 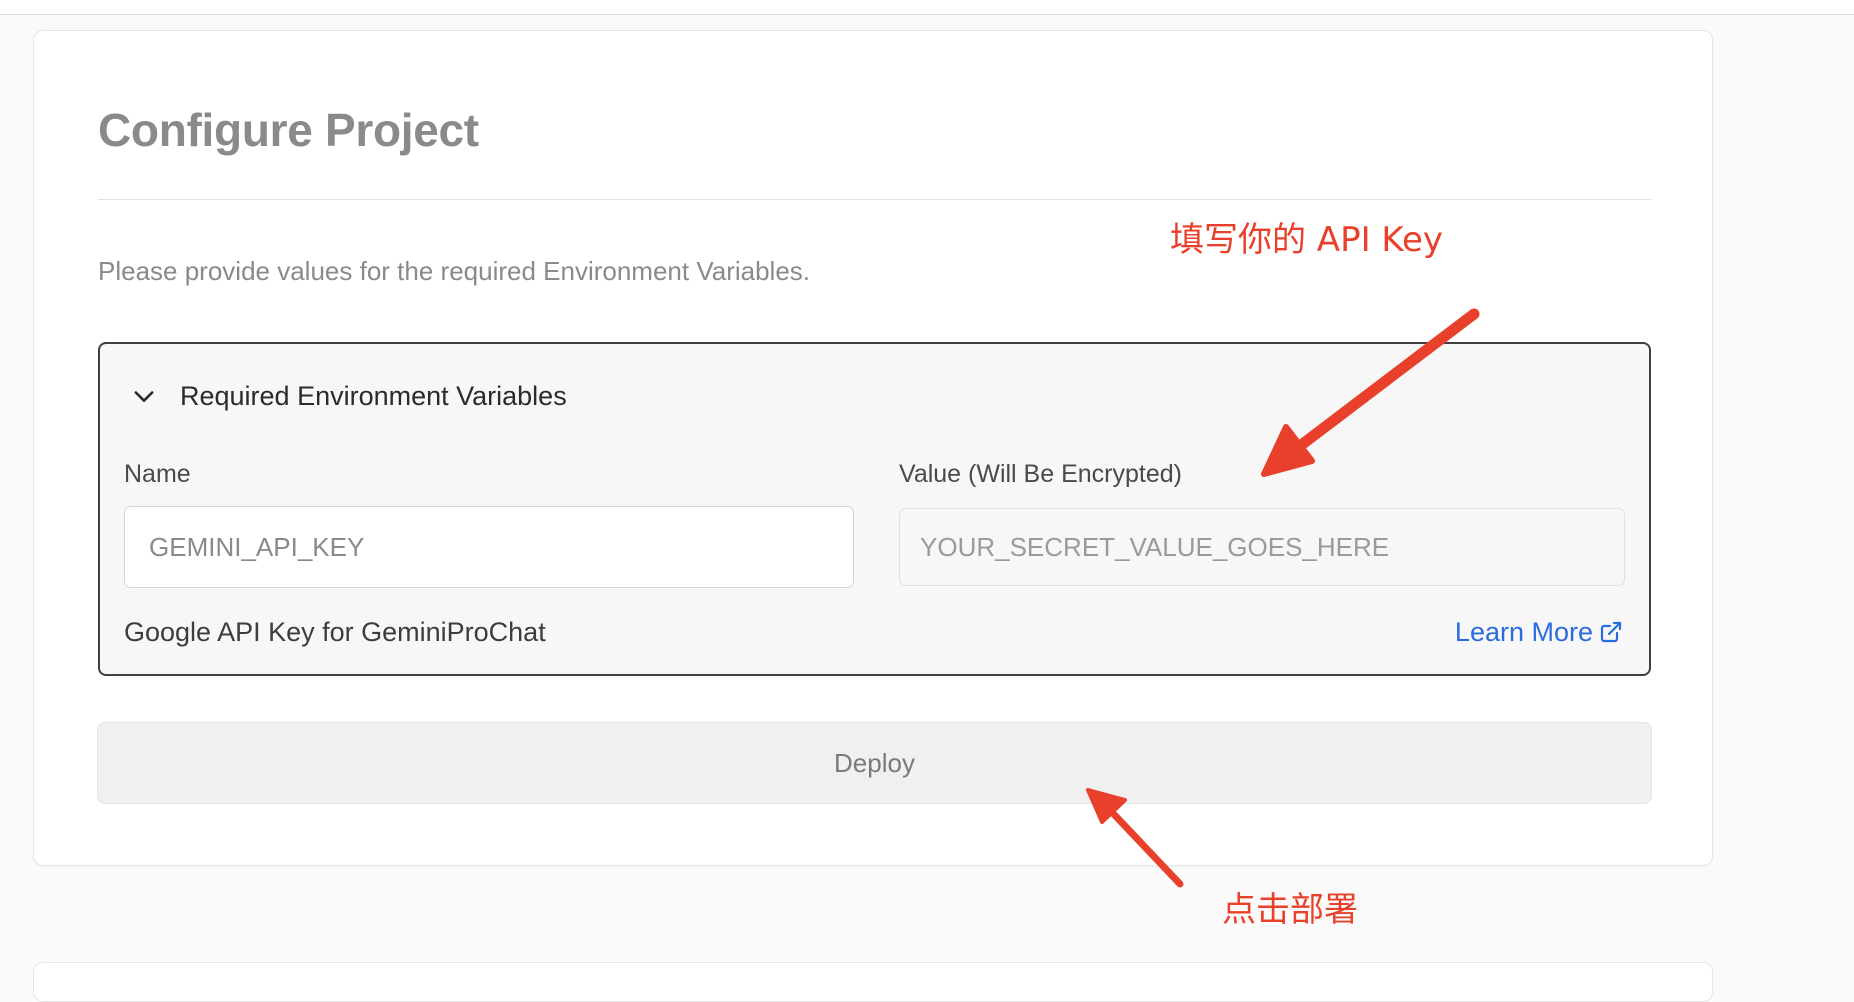 I want to click on learn-more-label: Learn More, so click(x=1523, y=632).